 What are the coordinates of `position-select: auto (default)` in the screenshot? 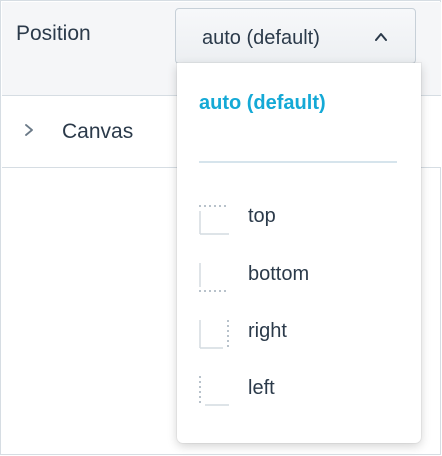 It's located at (295, 36).